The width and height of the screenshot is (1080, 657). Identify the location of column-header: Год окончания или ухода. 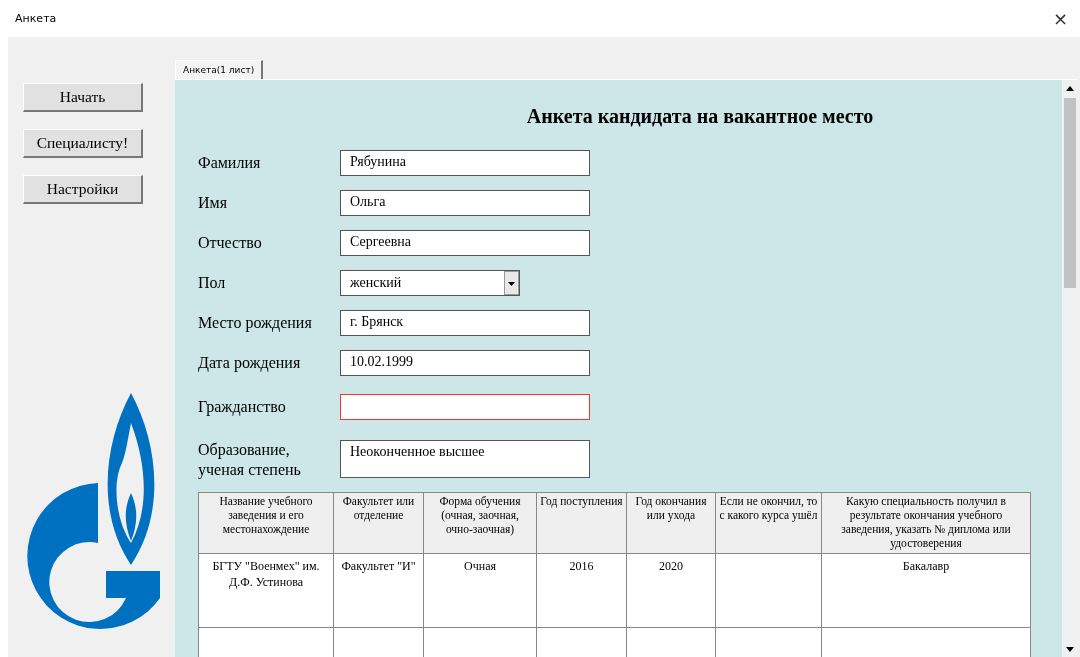
(671, 523).